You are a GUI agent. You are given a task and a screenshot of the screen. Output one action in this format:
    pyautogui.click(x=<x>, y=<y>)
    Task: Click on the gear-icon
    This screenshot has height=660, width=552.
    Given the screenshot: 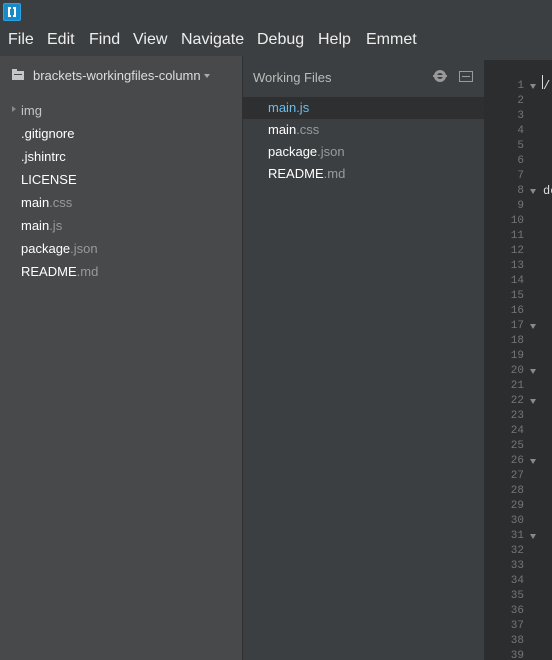 What is the action you would take?
    pyautogui.click(x=440, y=76)
    